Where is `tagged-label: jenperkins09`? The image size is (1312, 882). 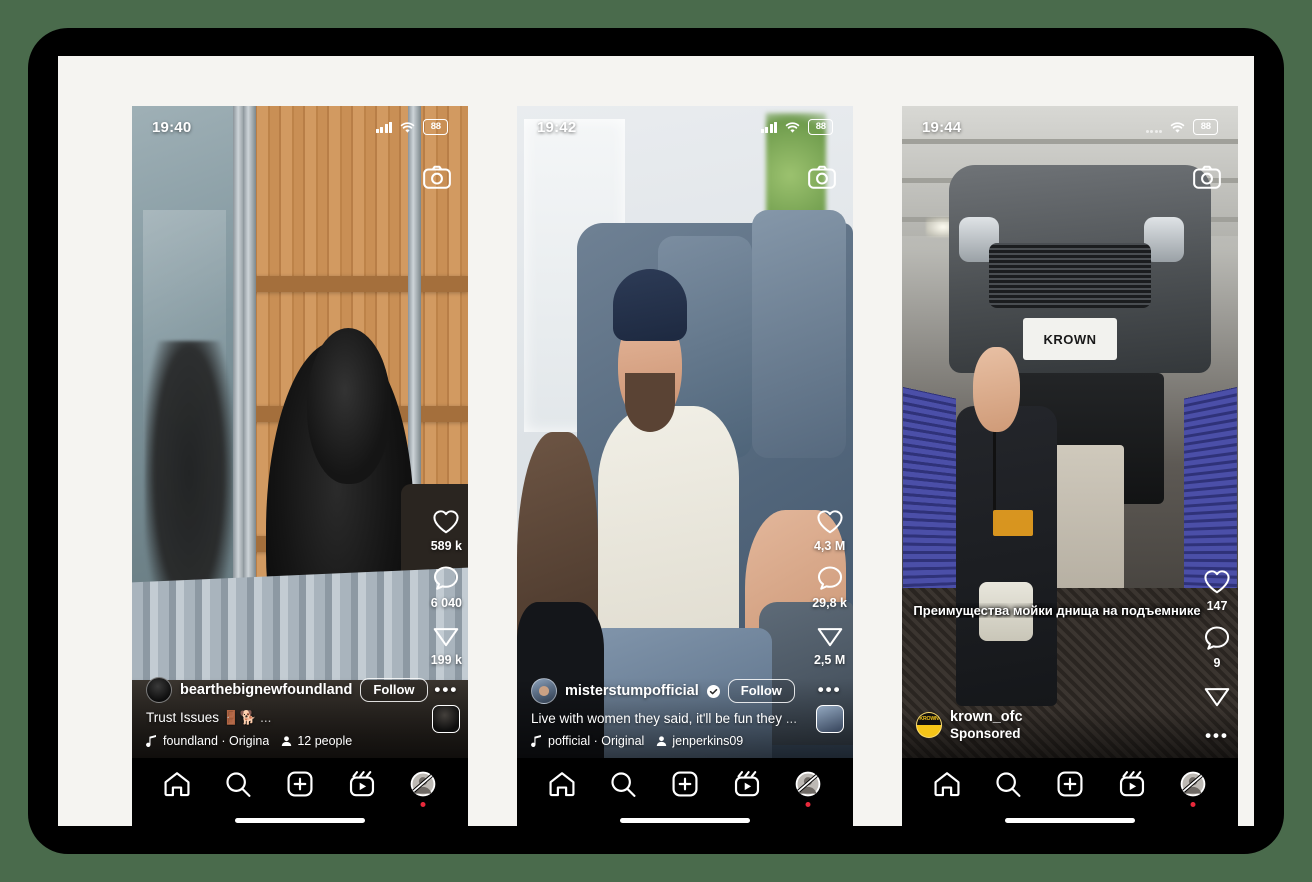 tagged-label: jenperkins09 is located at coordinates (708, 741).